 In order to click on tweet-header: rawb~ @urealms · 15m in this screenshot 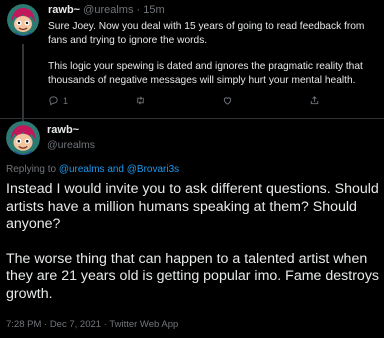, I will do `click(106, 10)`.